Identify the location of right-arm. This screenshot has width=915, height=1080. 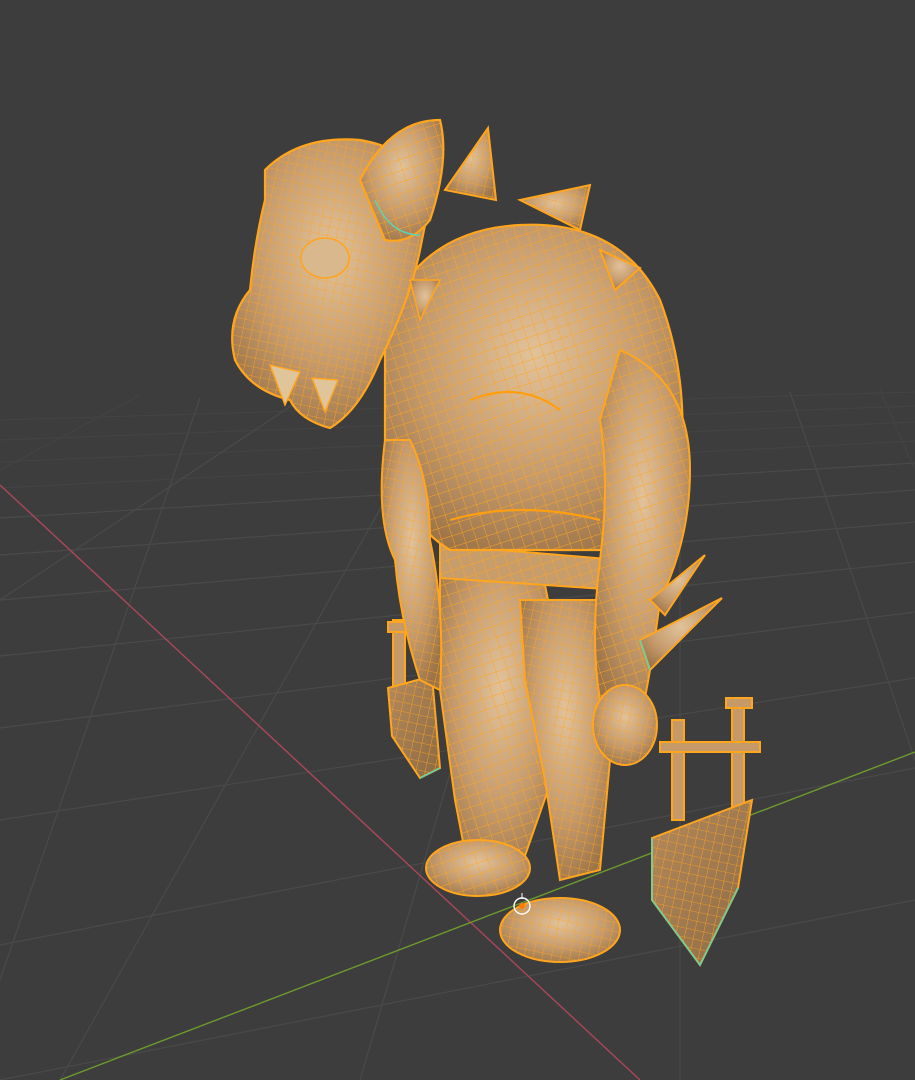
(657, 557).